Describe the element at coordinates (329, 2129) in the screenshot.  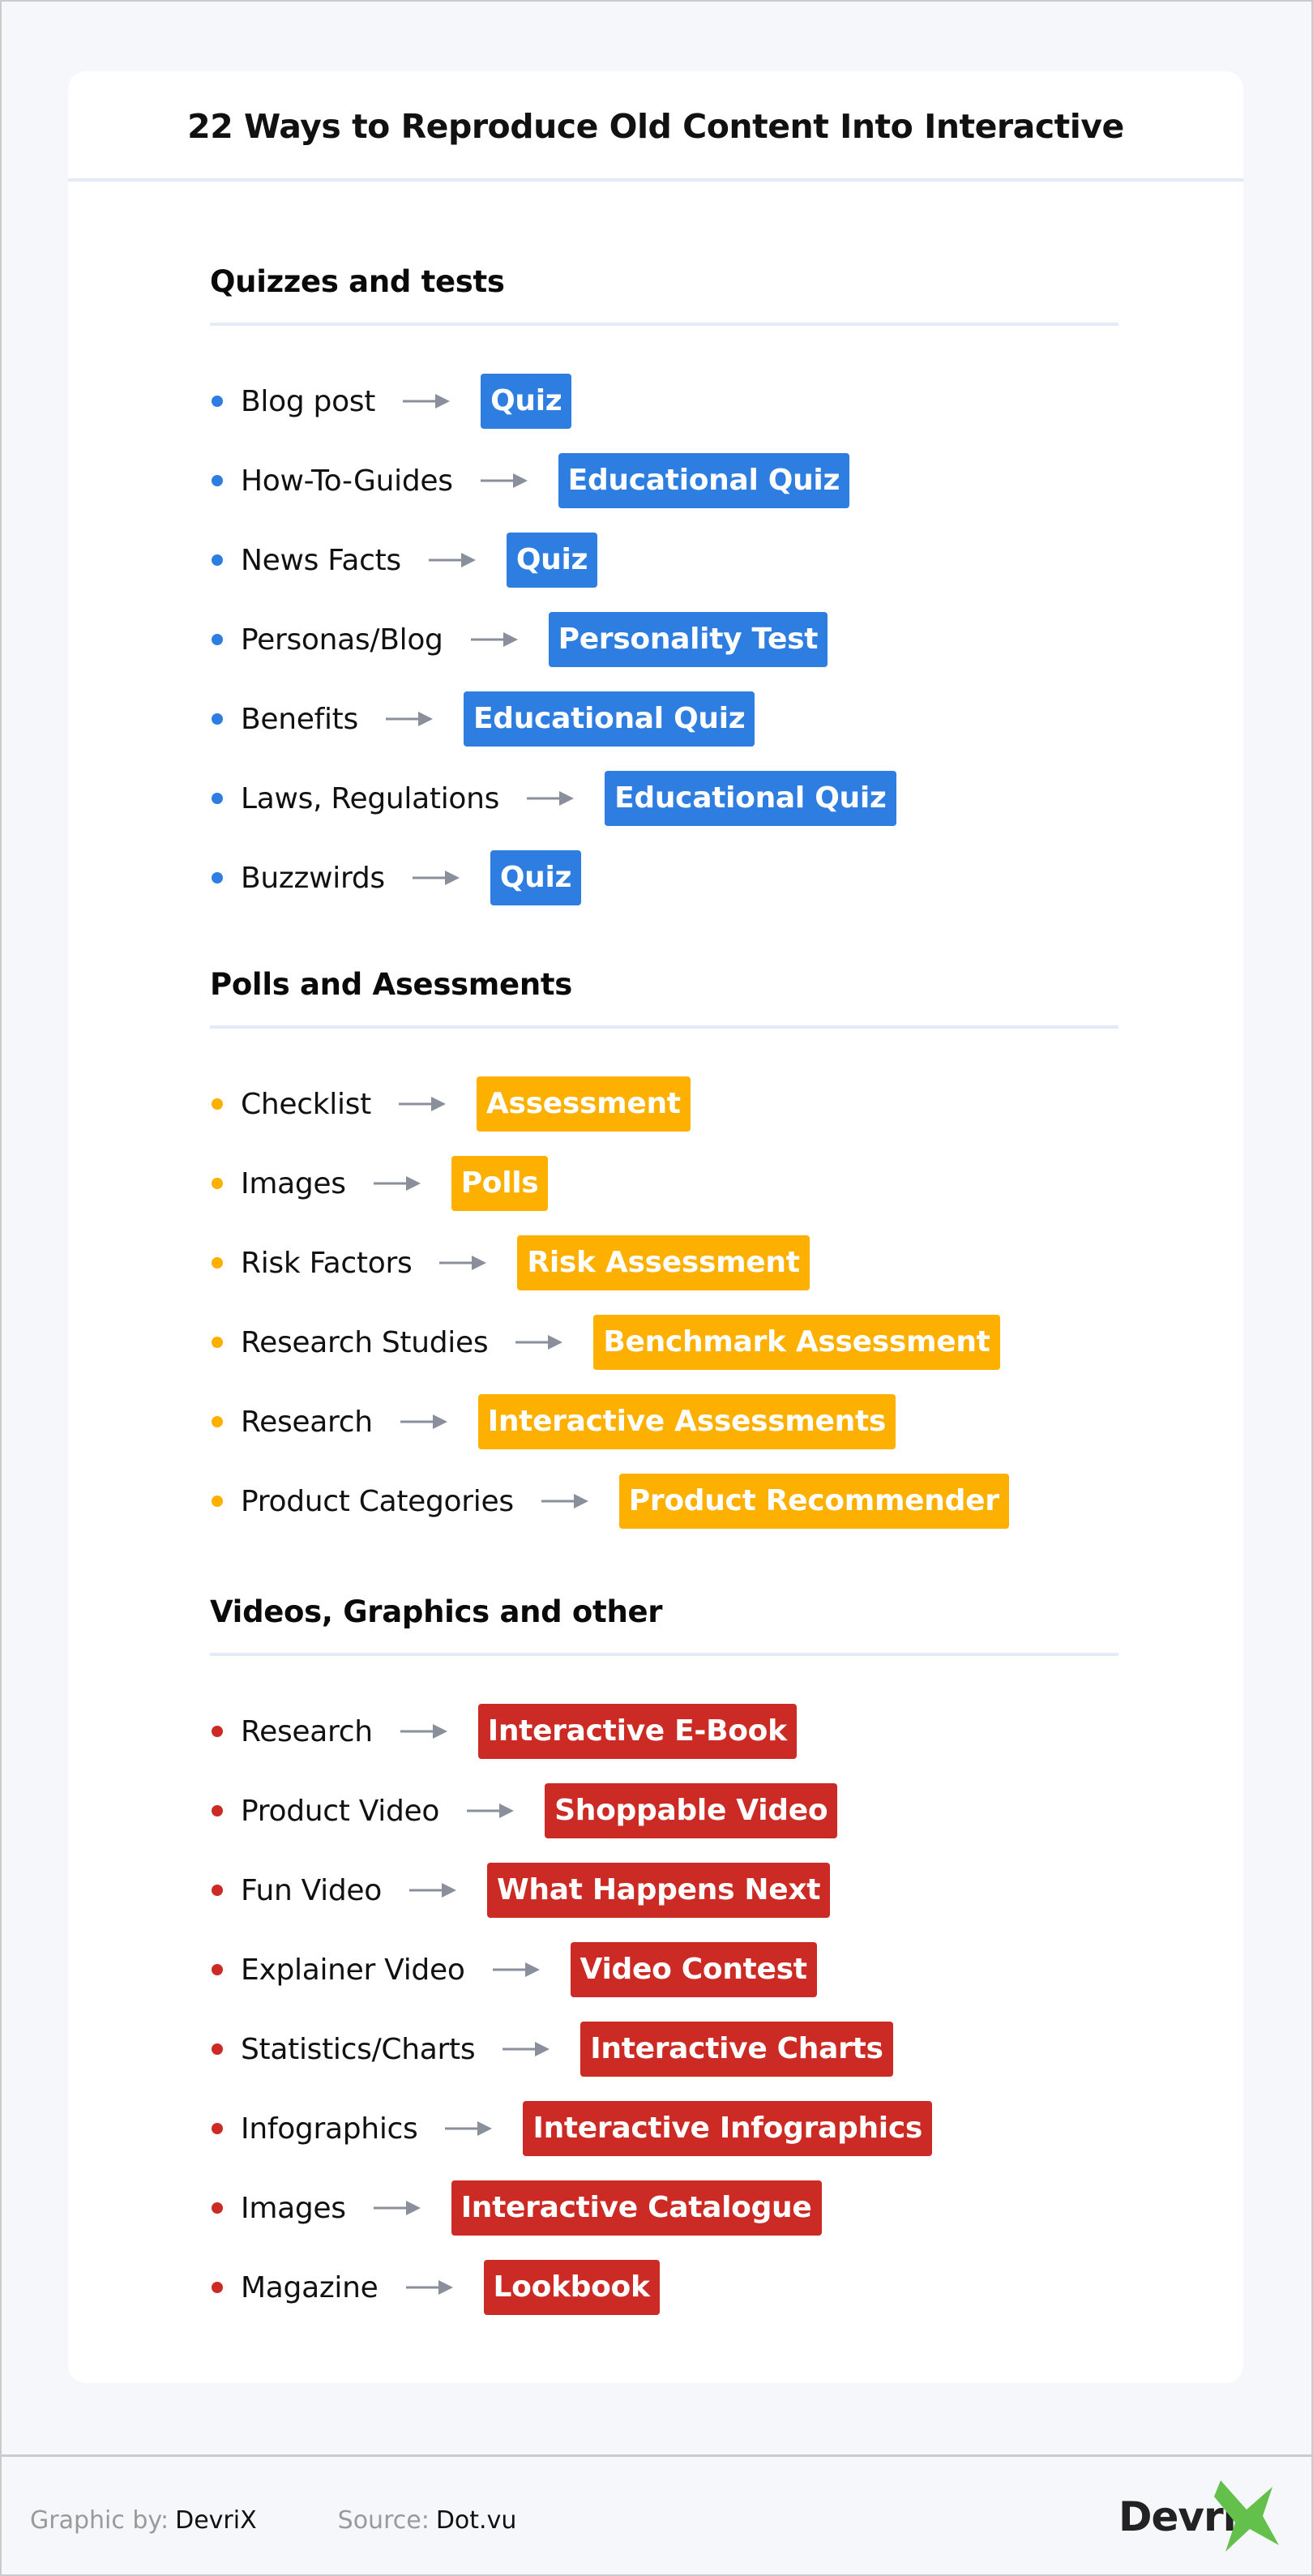
I see `source-content-label: Infographics` at that location.